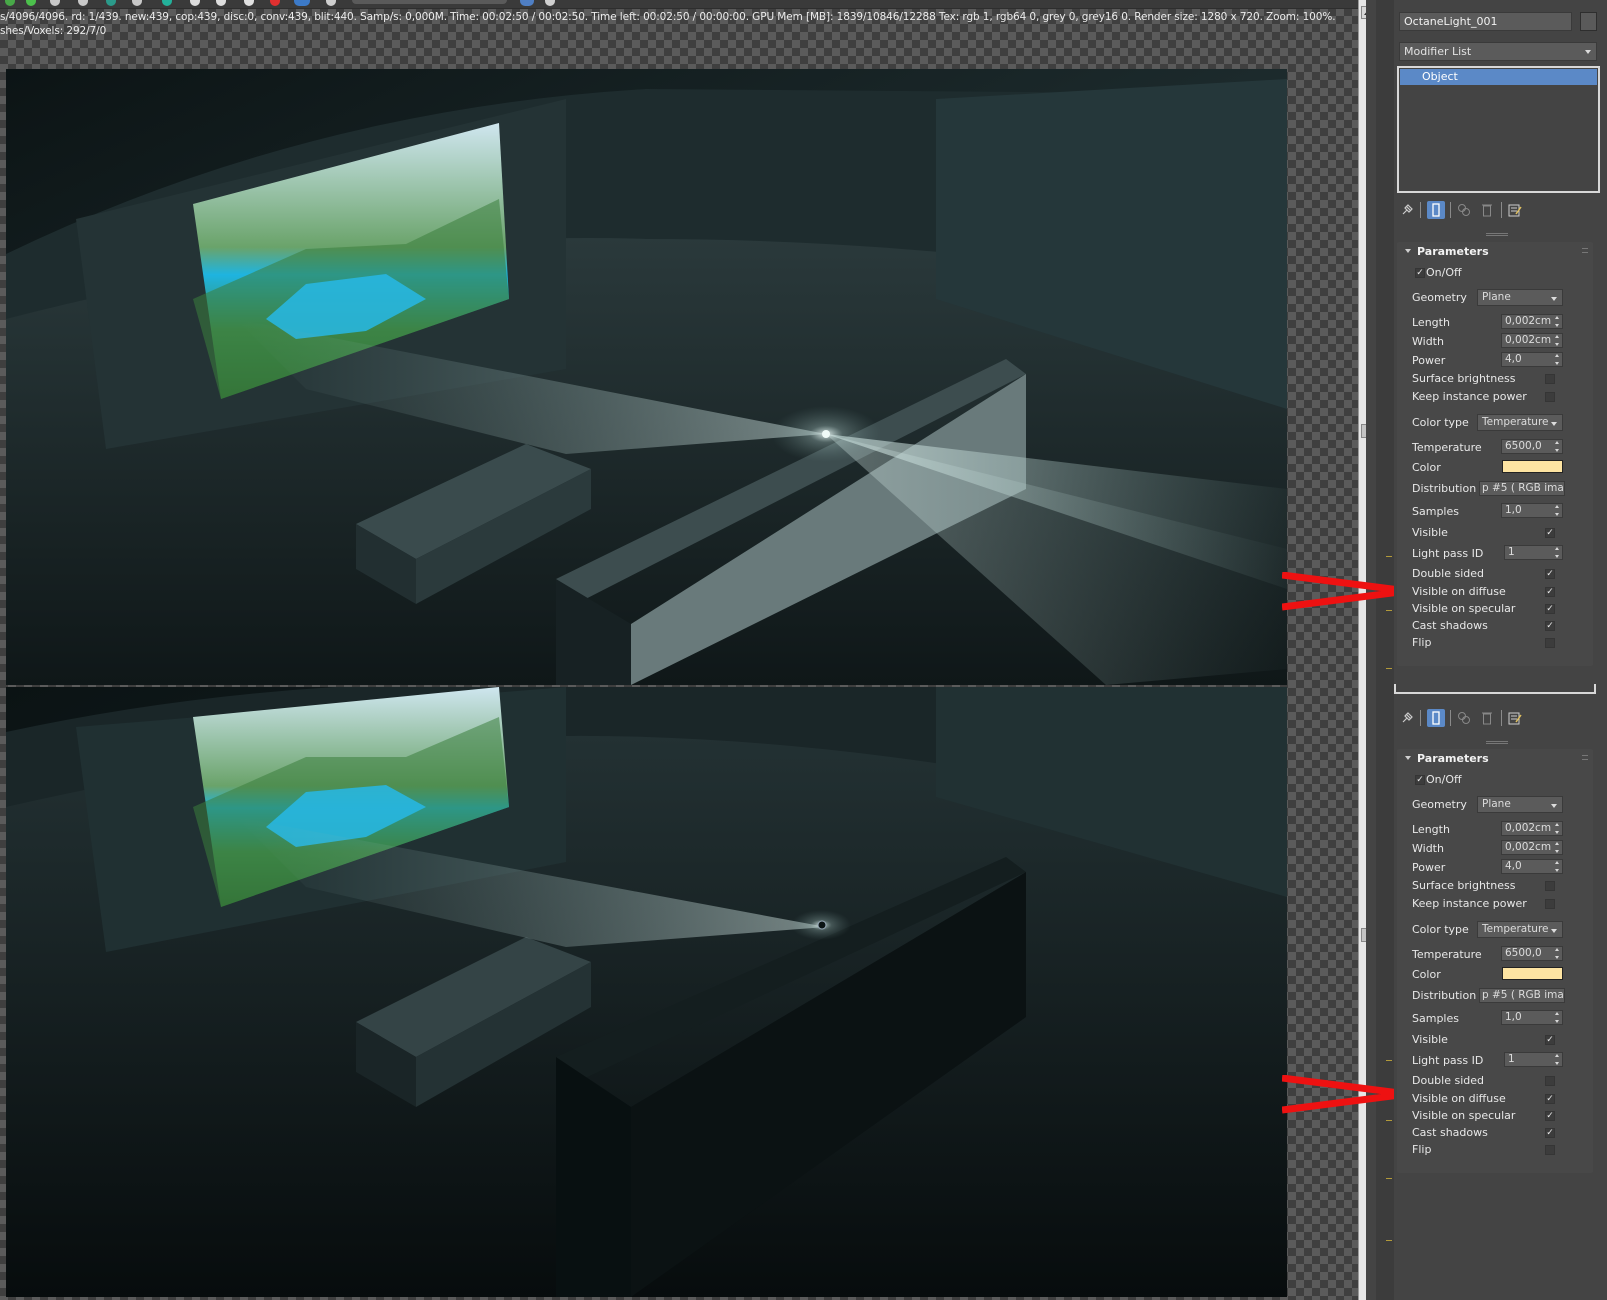  Describe the element at coordinates (1550, 574) in the screenshot. I see `double-sided-checkbox: ✓` at that location.